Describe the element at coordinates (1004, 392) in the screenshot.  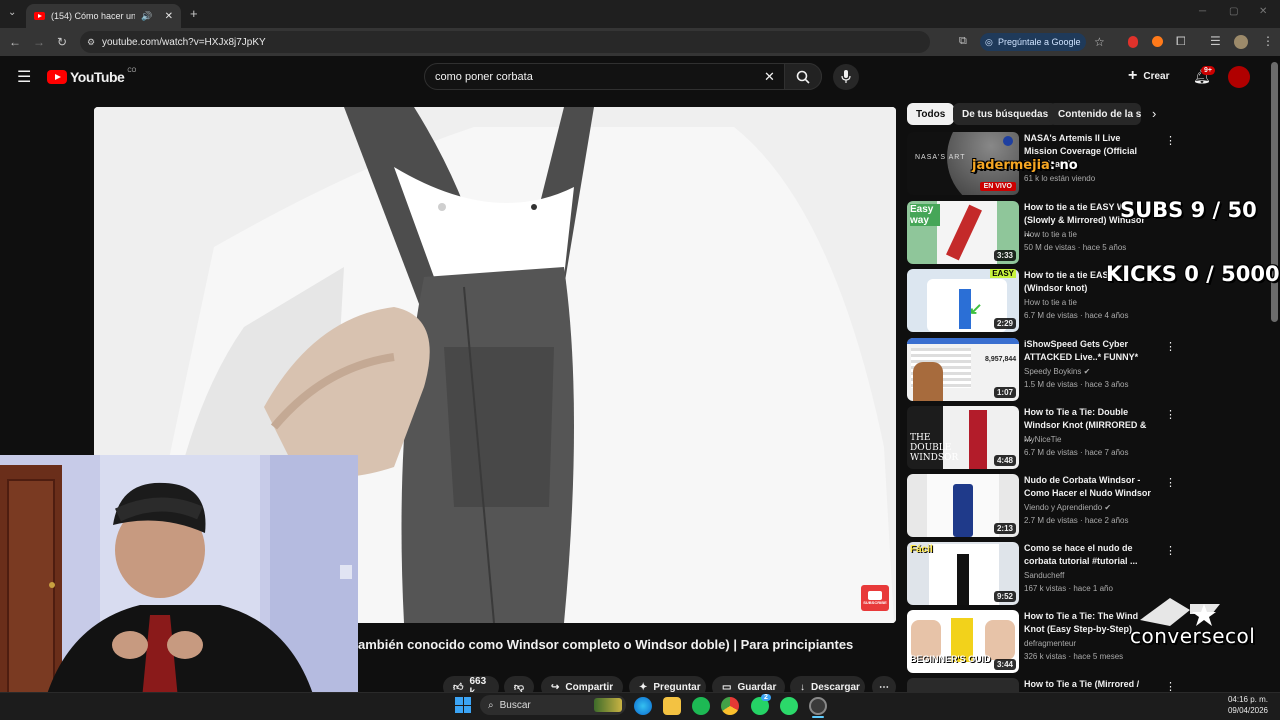
I see `duration-badge: 1:07` at that location.